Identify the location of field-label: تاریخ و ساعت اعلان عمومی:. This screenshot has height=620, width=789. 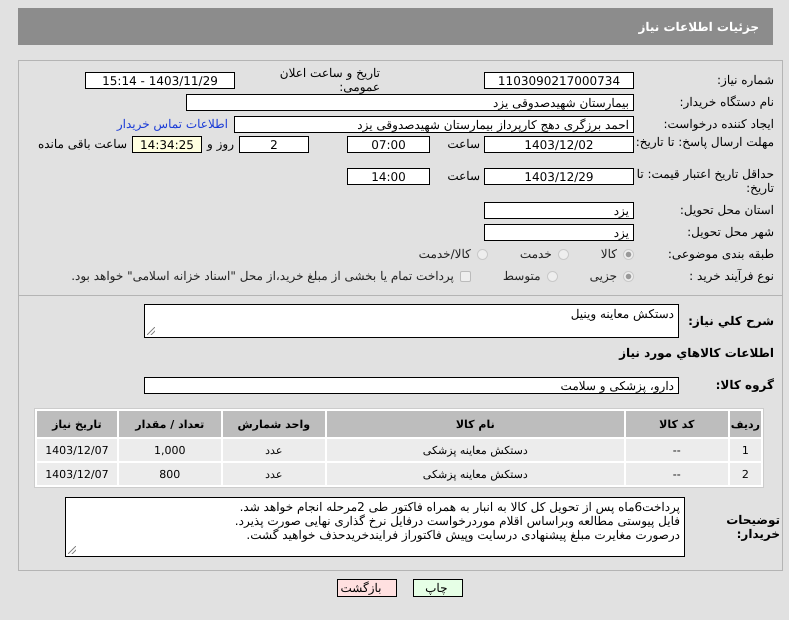
(329, 80).